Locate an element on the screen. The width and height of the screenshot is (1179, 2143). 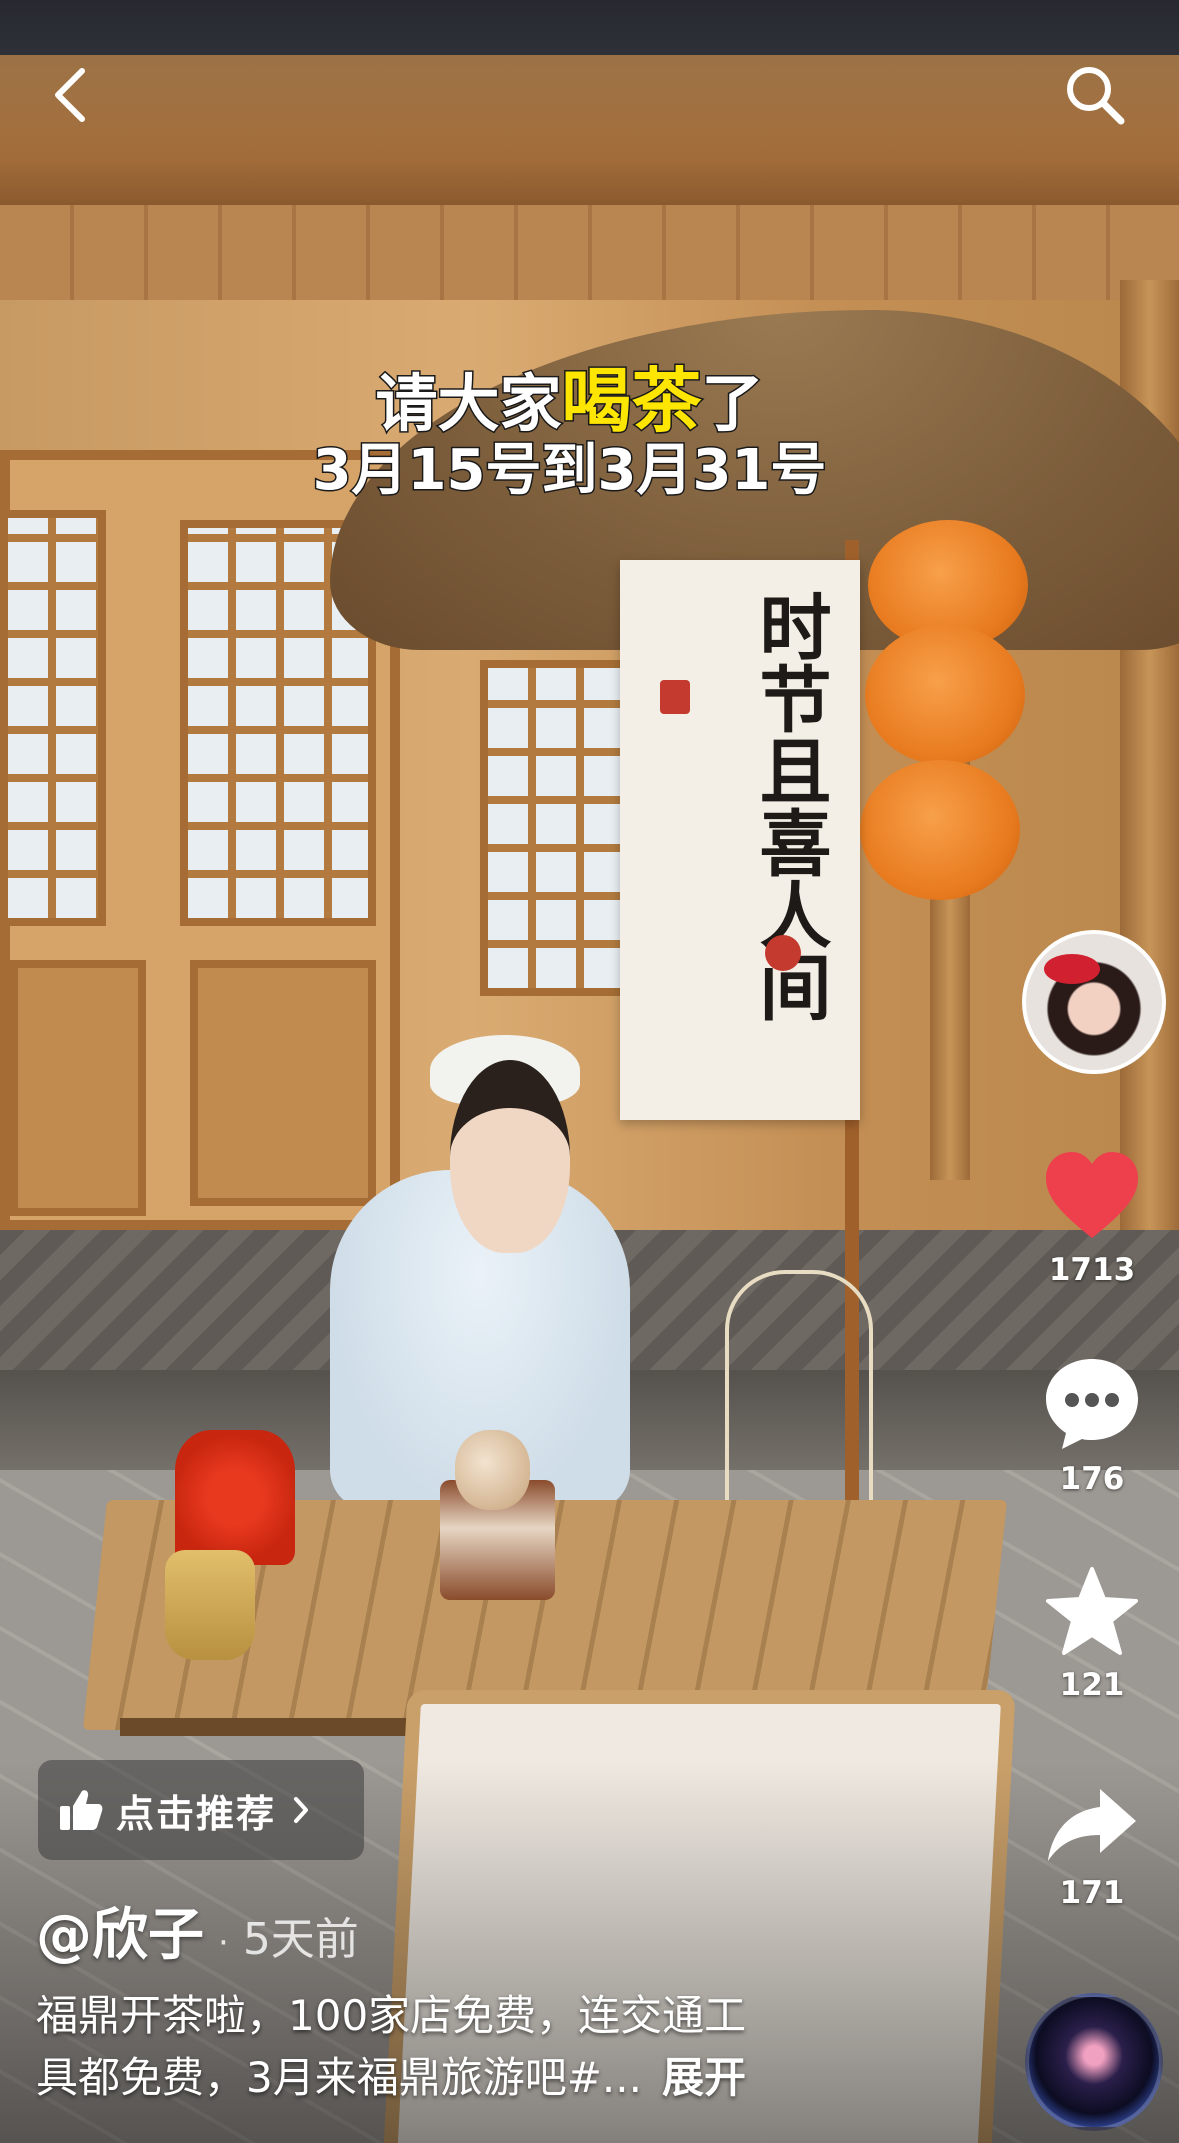
favorite-count: 121 is located at coordinates (1092, 1685).